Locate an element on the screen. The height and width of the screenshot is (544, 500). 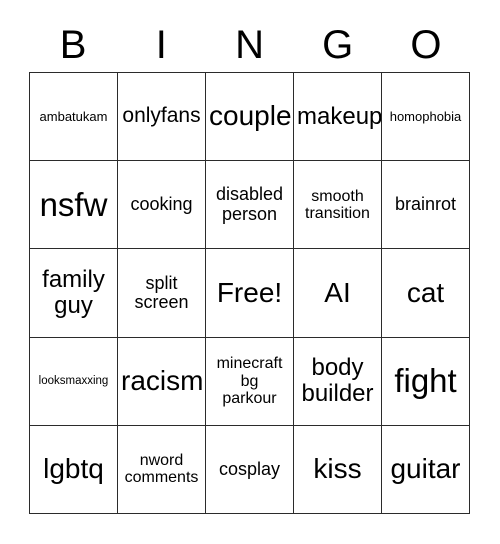
bingo-cell: family guy is located at coordinates (74, 293).